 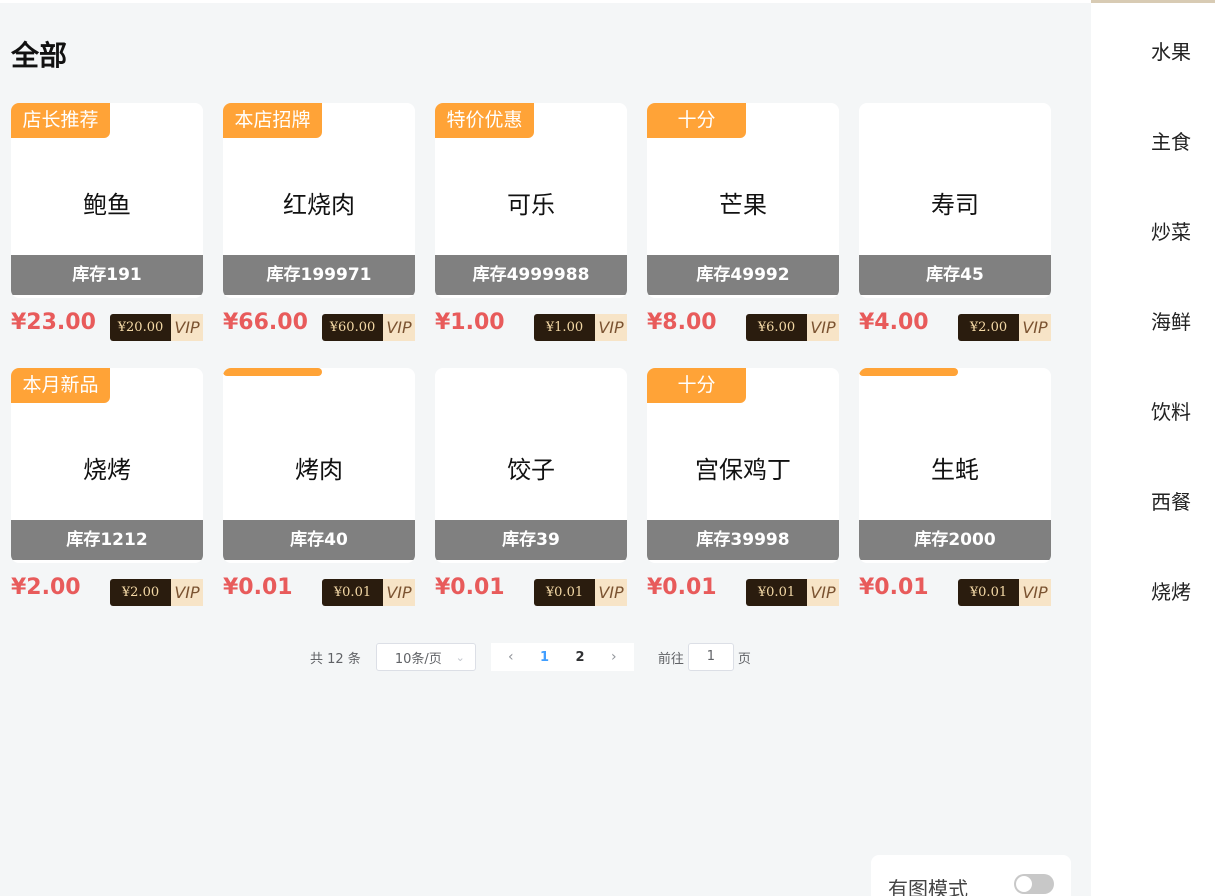 I want to click on product-stock: 库存2000, so click(x=955, y=540).